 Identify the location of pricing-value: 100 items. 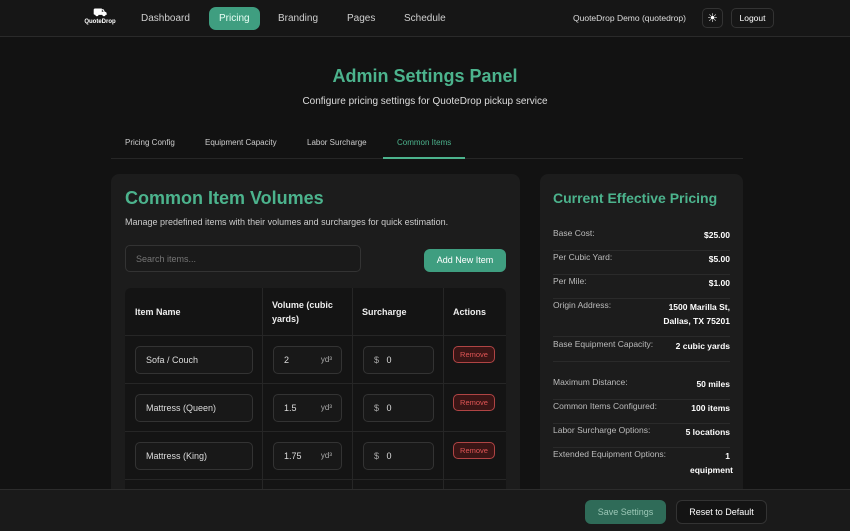
(710, 408).